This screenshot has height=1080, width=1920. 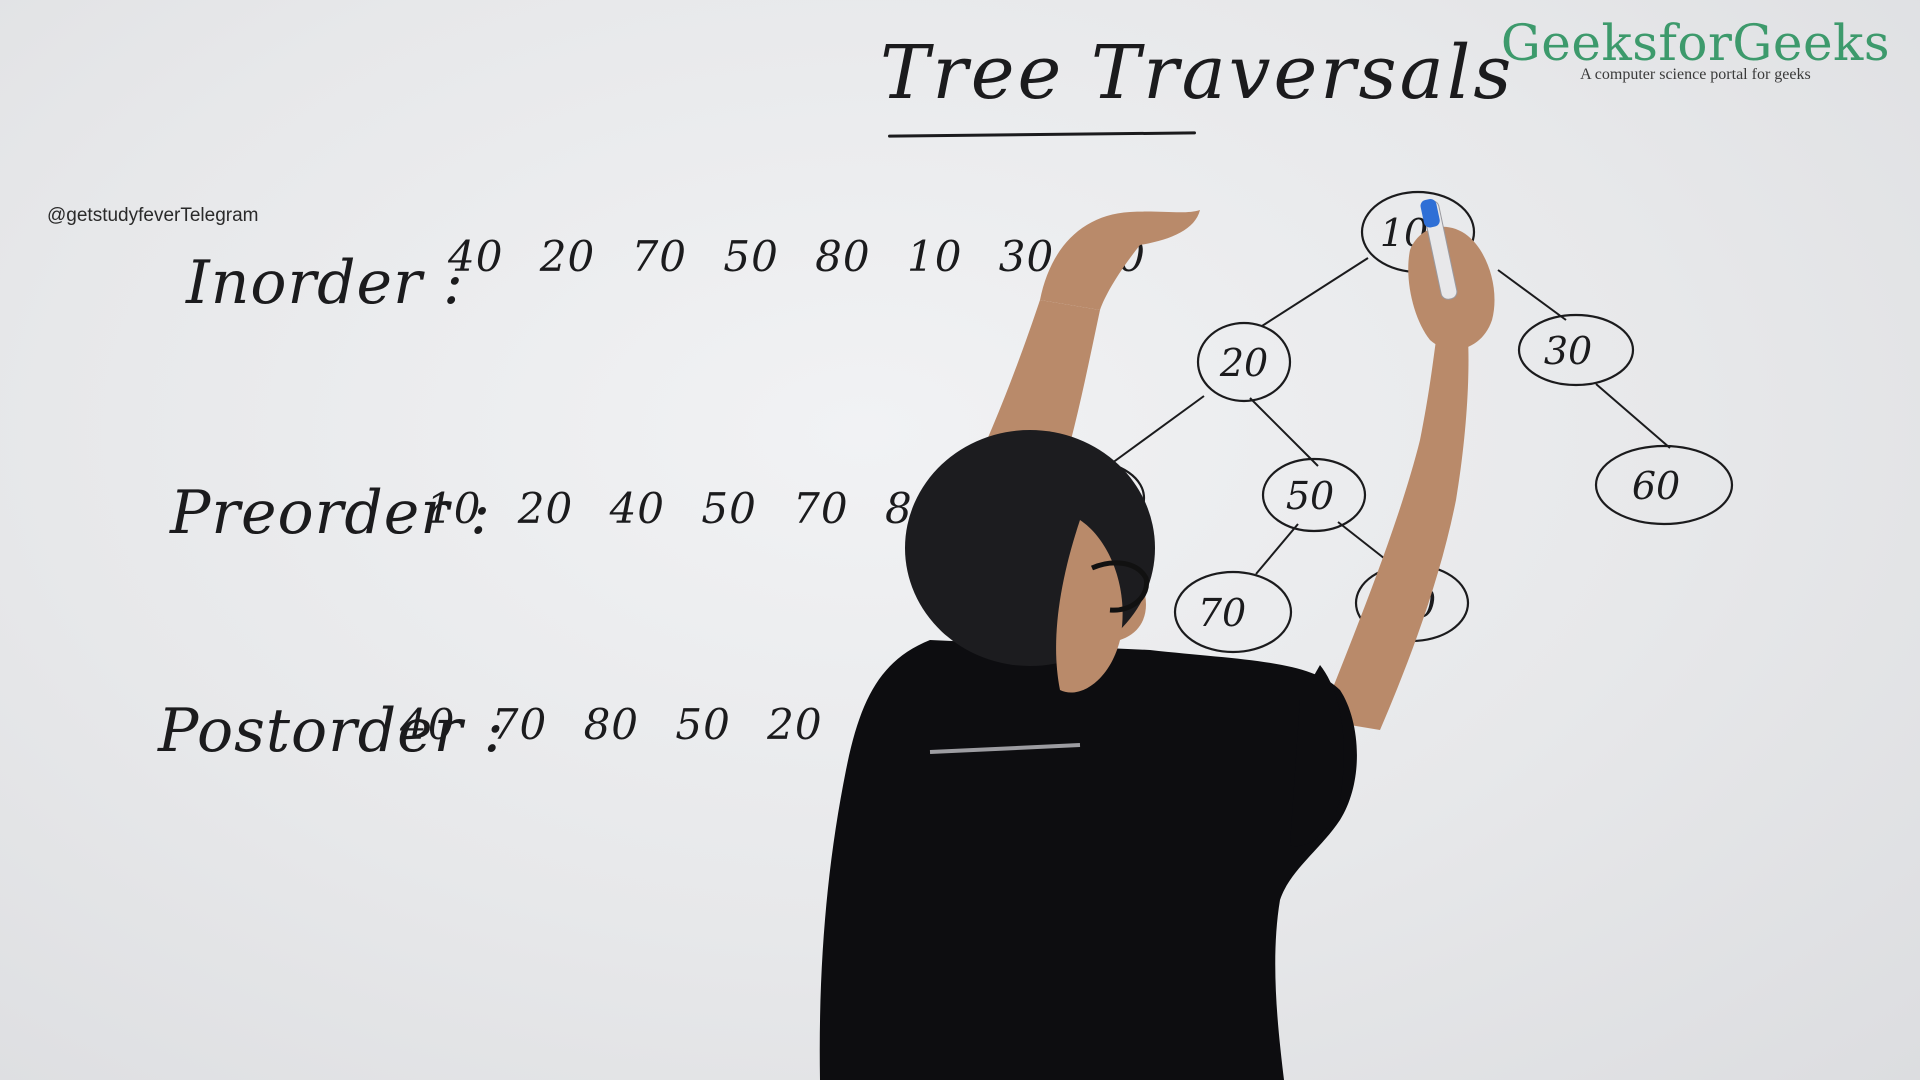 I want to click on marker-cap, so click(x=1430, y=213).